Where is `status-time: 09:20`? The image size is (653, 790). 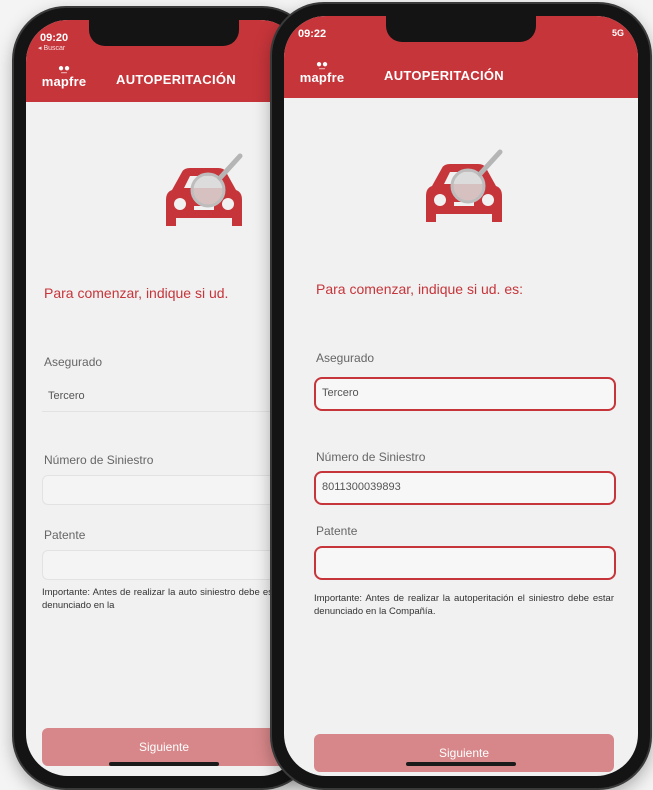 status-time: 09:20 is located at coordinates (54, 38).